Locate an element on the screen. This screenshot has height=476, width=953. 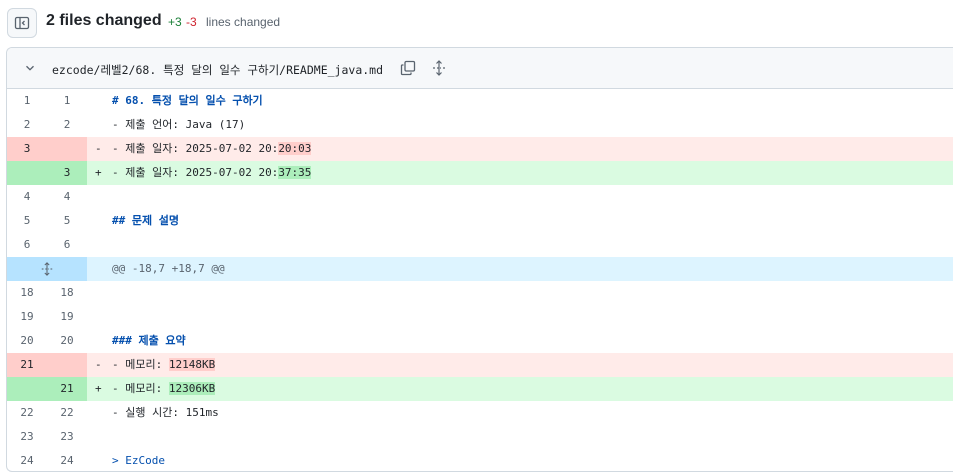
new-line-number: 24 is located at coordinates (67, 460).